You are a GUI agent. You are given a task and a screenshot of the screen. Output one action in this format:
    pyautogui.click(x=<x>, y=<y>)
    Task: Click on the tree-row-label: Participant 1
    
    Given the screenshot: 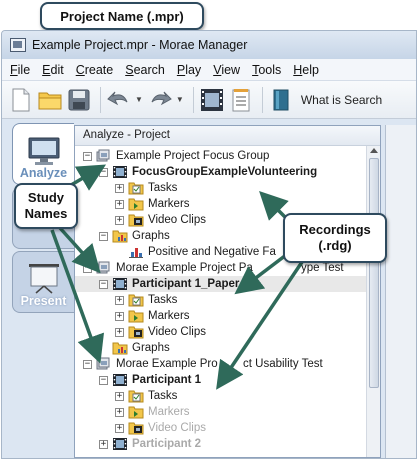 What is the action you would take?
    pyautogui.click(x=167, y=380)
    